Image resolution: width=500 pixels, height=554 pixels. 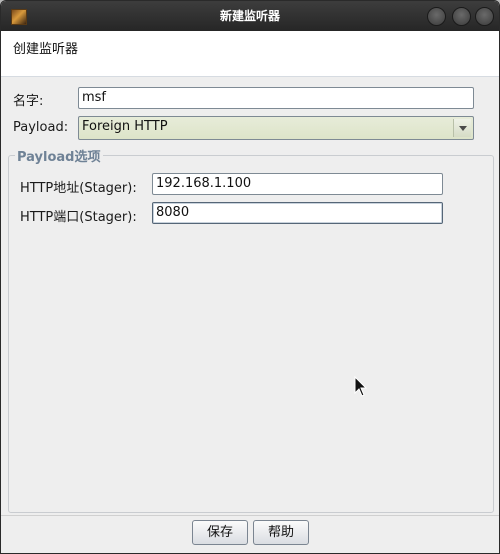 I want to click on http-host-label: HTTP地址(Stager):, so click(x=78, y=188).